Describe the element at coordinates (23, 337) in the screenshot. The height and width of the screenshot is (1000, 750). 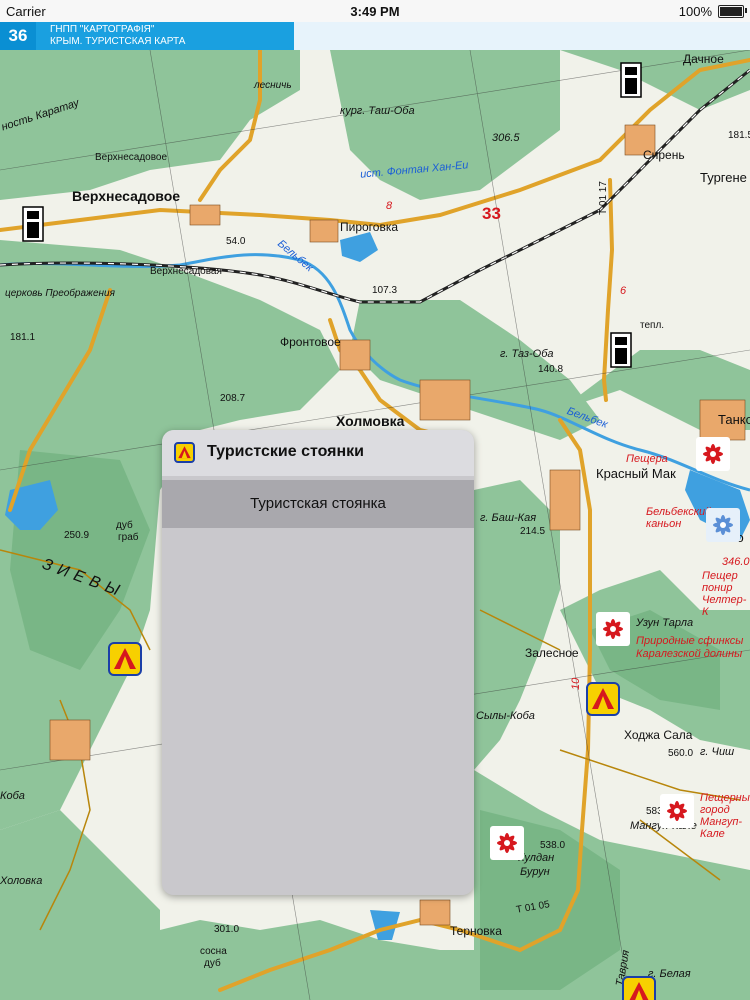
I see `label-h181: 181.1` at that location.